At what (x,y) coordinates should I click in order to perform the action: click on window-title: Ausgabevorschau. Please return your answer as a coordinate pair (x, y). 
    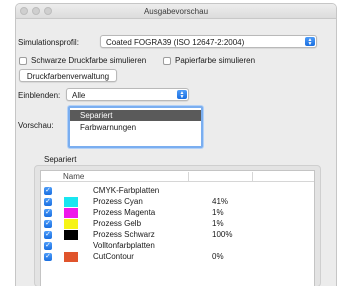
    Looking at the image, I should click on (176, 11).